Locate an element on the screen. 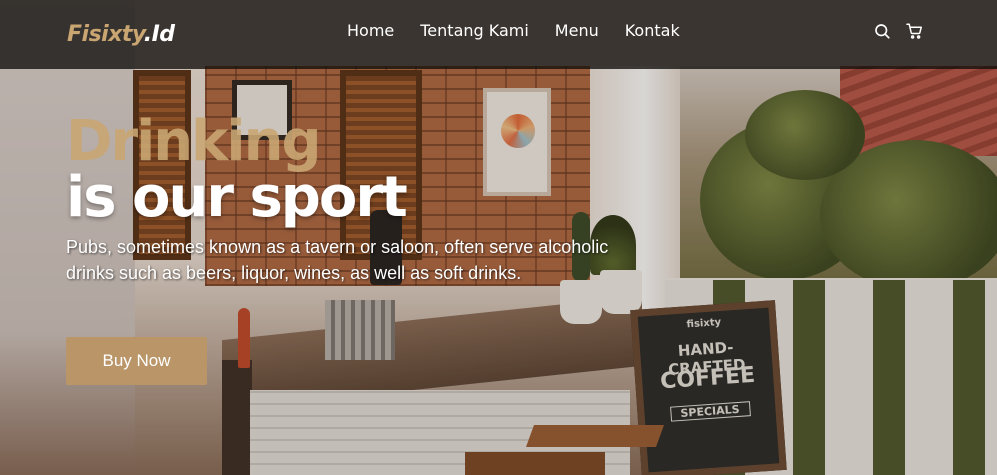 The height and width of the screenshot is (475, 997). search-icon is located at coordinates (882, 31).